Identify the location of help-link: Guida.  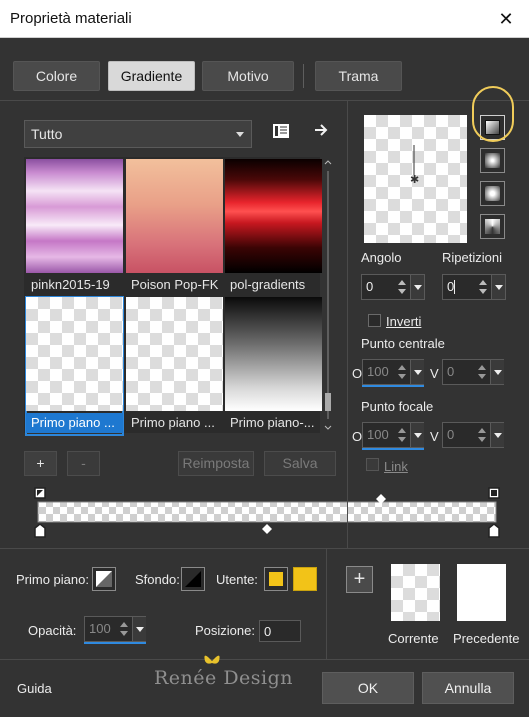
(34, 688).